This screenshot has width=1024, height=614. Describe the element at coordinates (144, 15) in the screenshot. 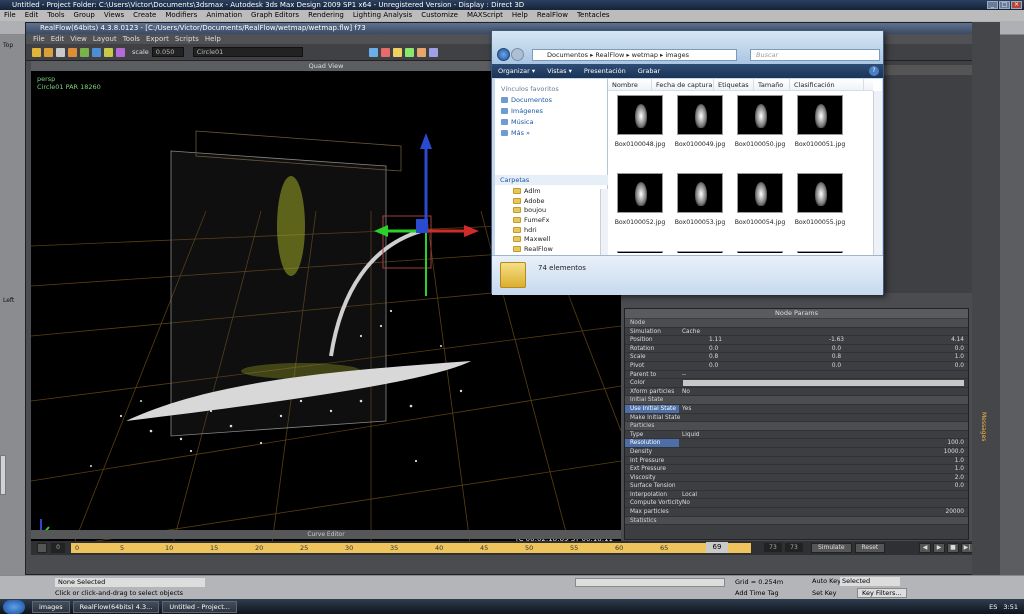

I see `menu-item: Create` at that location.